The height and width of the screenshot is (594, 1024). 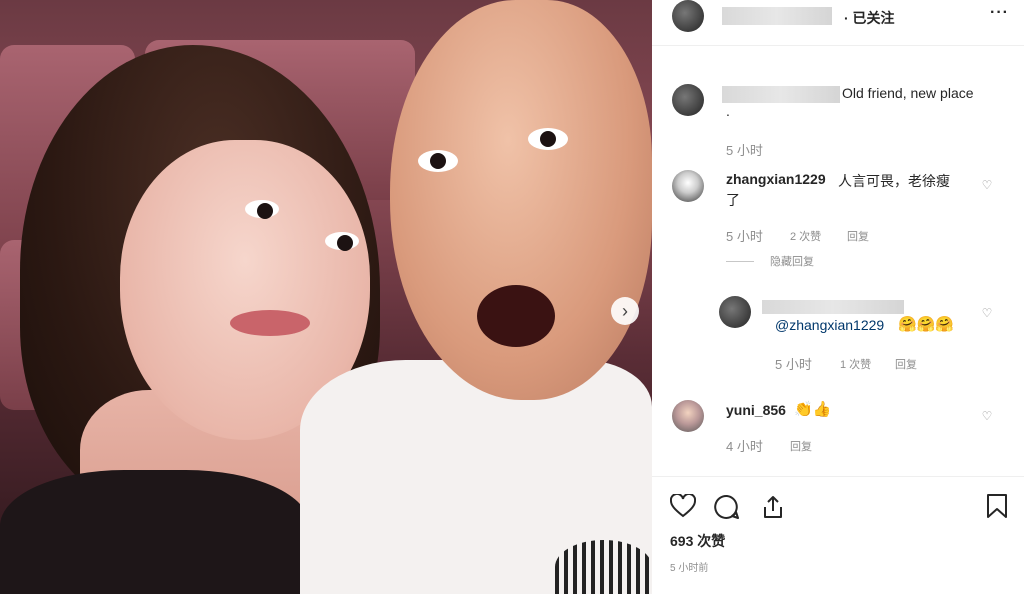 What do you see at coordinates (869, 18) in the screenshot?
I see `follow-status: · 已关注` at bounding box center [869, 18].